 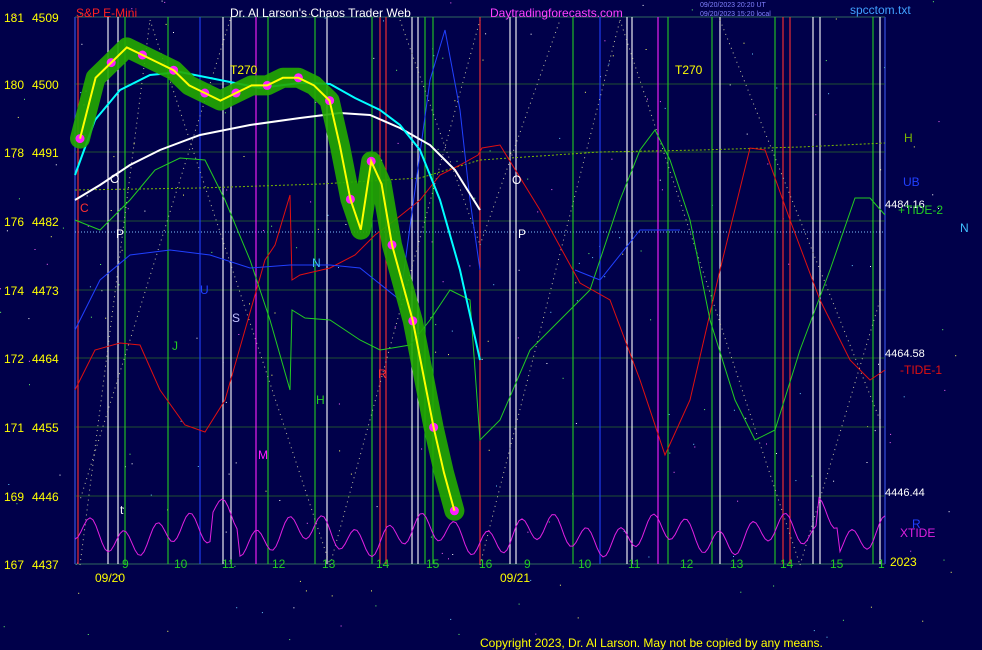 I want to click on y-left-label: 174, so click(x=14, y=291).